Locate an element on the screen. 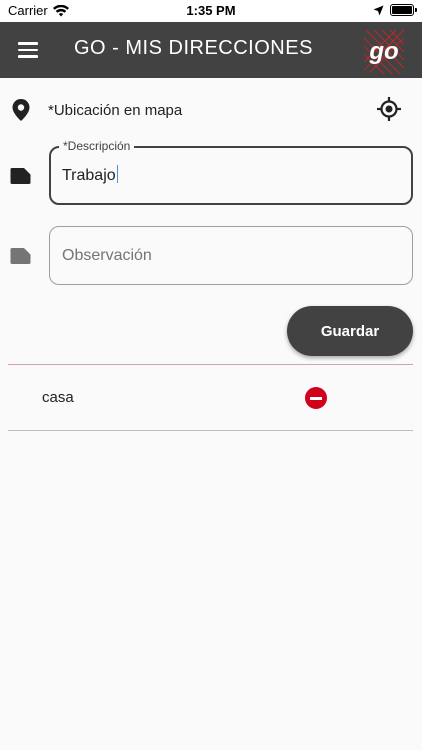 The height and width of the screenshot is (750, 422). location-pin-icon is located at coordinates (21, 110).